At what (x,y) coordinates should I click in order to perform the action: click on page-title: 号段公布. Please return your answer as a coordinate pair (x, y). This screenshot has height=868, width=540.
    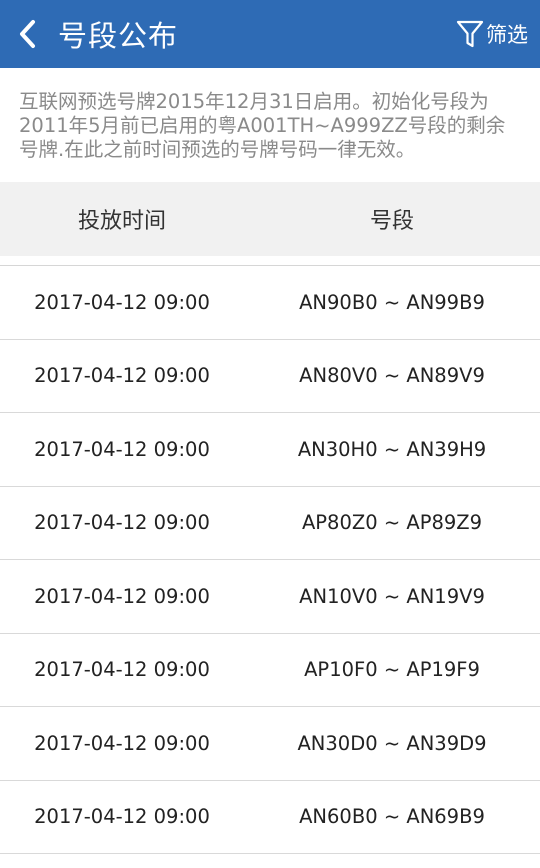
    Looking at the image, I should click on (118, 36).